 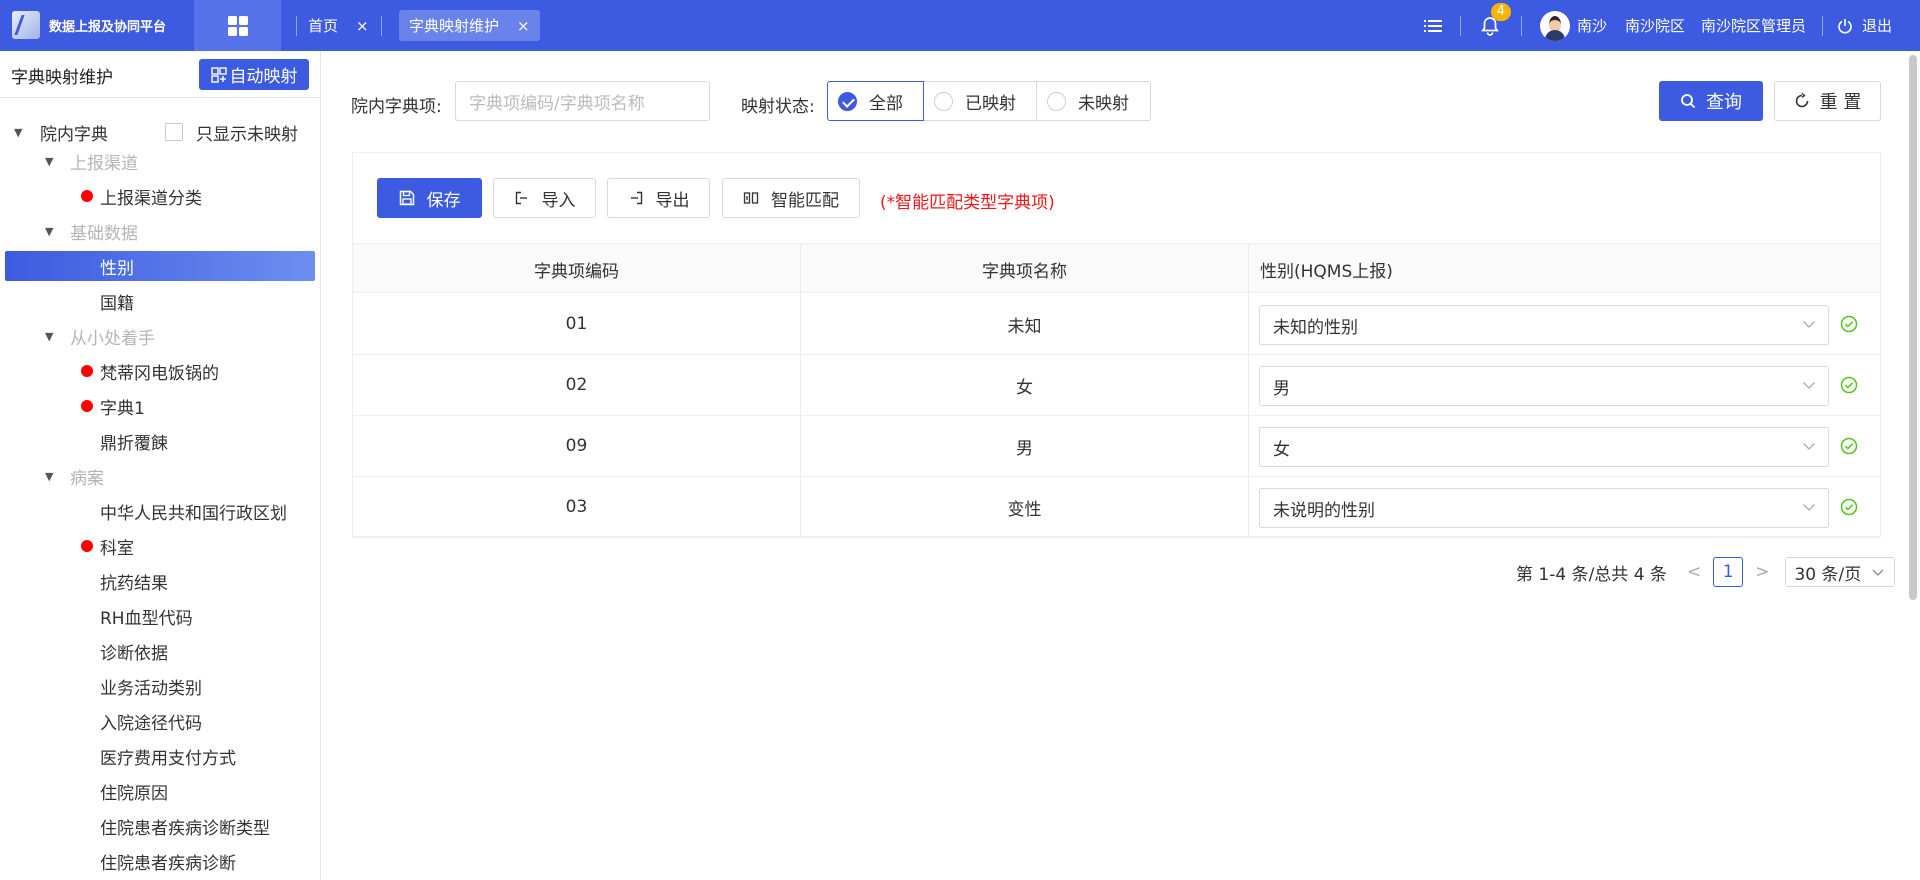 What do you see at coordinates (791, 198) in the screenshot?
I see `smart-match-button: 智能匹配` at bounding box center [791, 198].